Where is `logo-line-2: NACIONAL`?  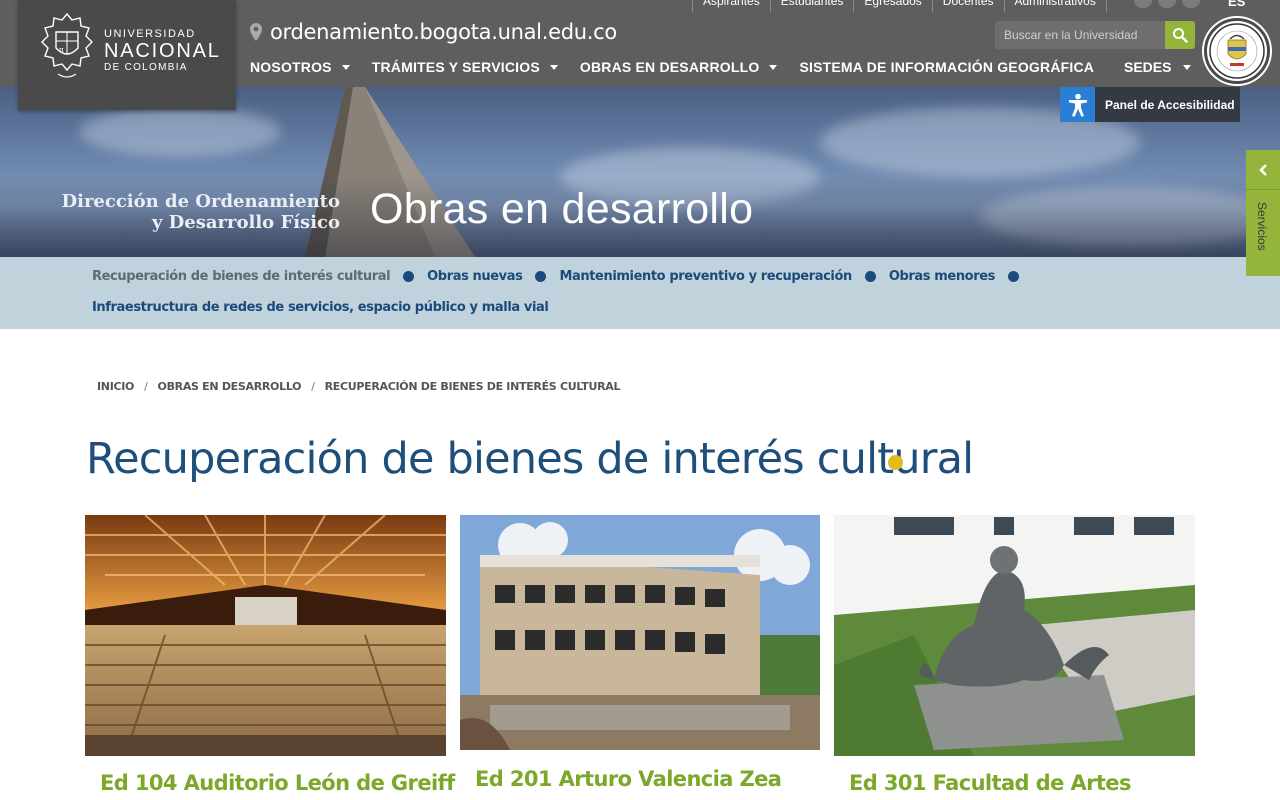 logo-line-2: NACIONAL is located at coordinates (162, 51).